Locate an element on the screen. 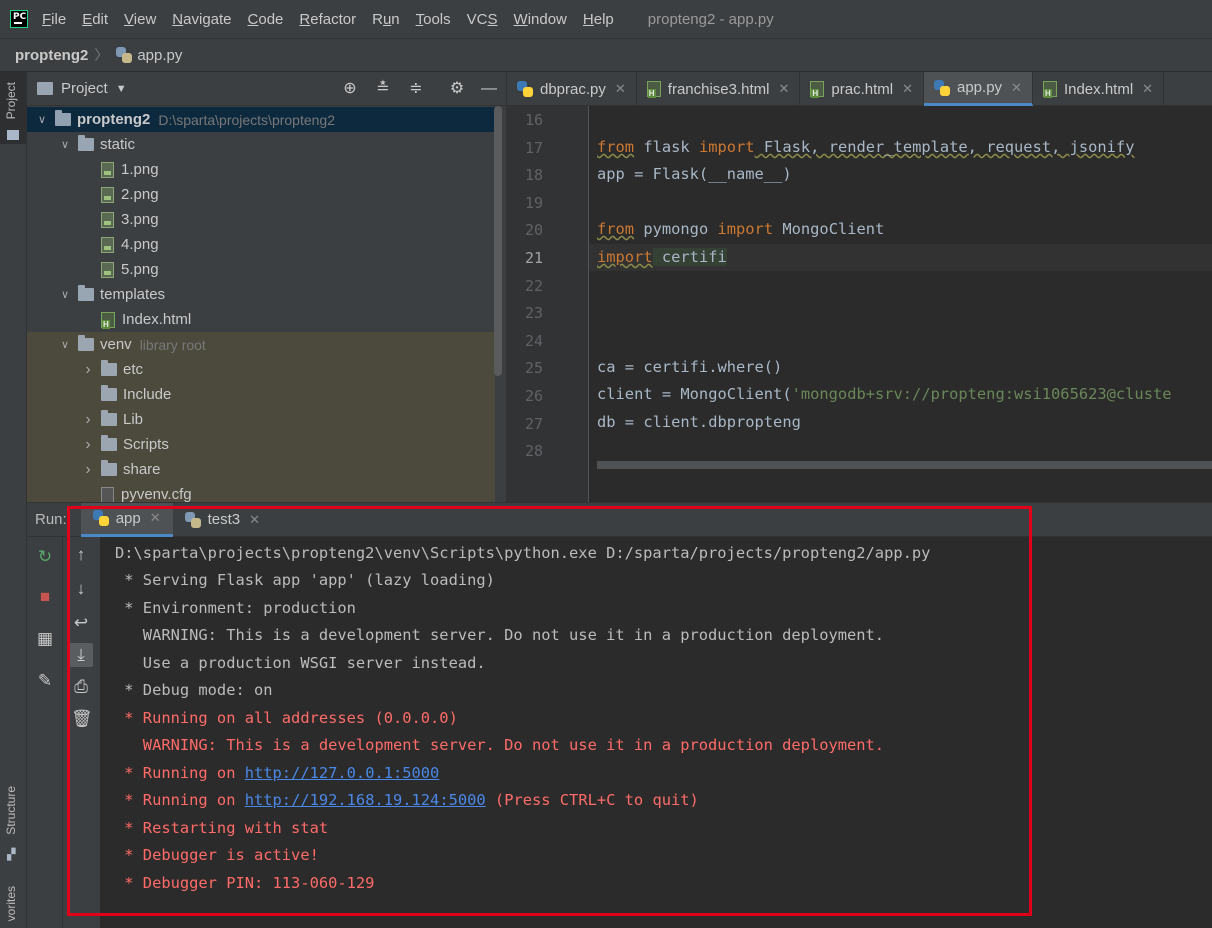 Image resolution: width=1212 pixels, height=928 pixels. tree-item-label: 2.png is located at coordinates (140, 194).